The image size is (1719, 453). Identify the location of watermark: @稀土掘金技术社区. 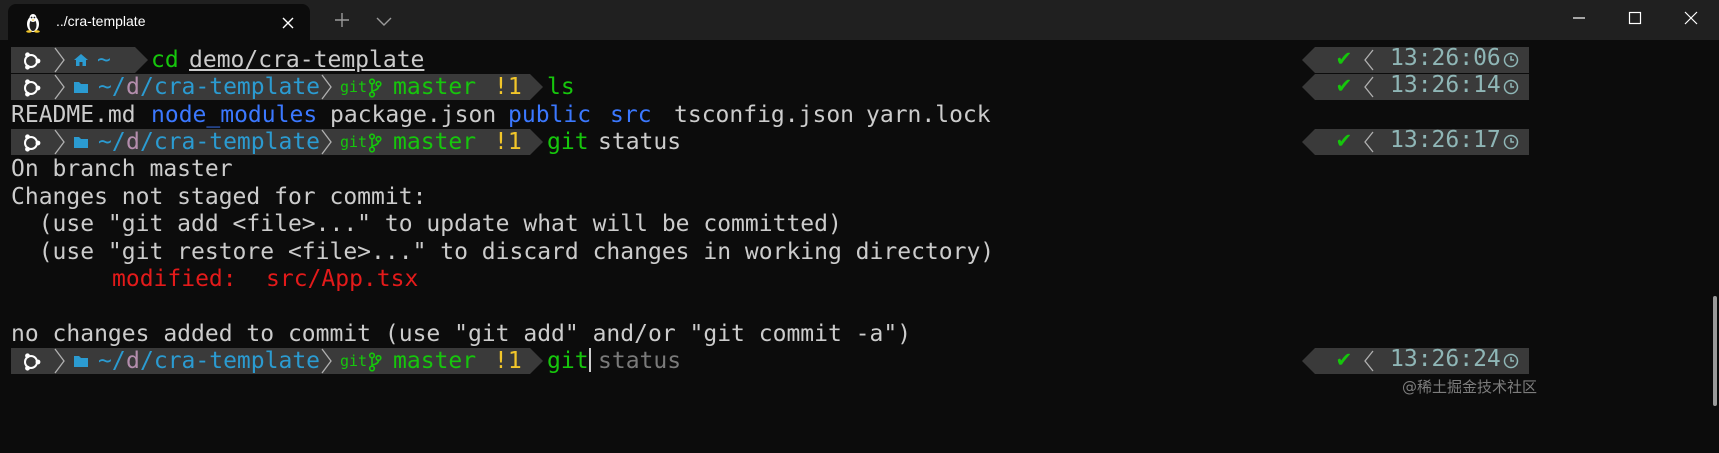
(1470, 387).